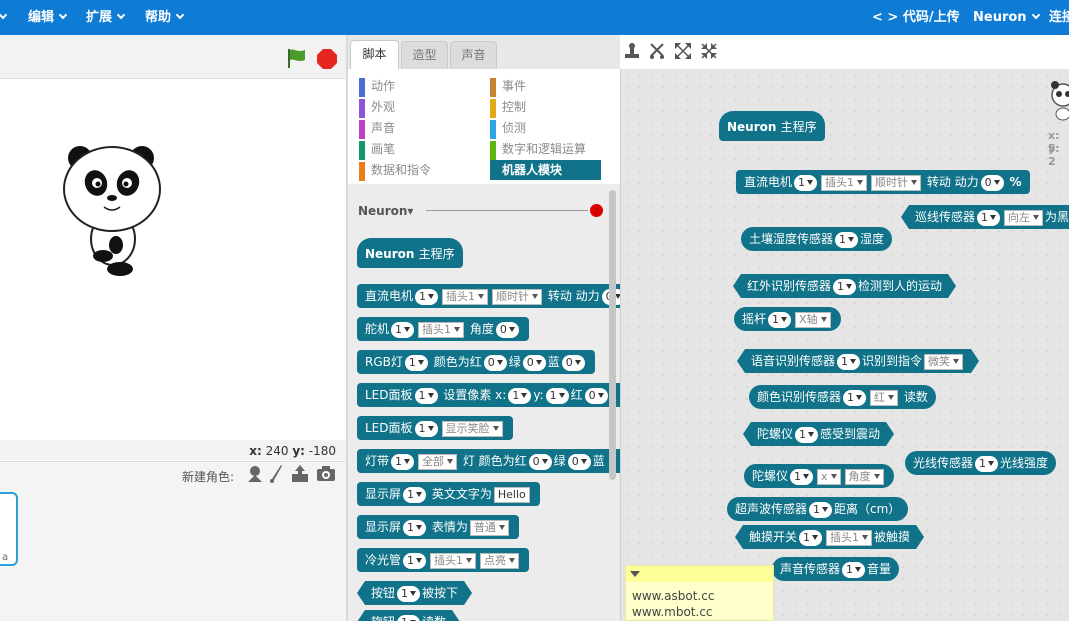 The image size is (1069, 621). Describe the element at coordinates (113, 211) in the screenshot. I see `panda-sprite` at that location.